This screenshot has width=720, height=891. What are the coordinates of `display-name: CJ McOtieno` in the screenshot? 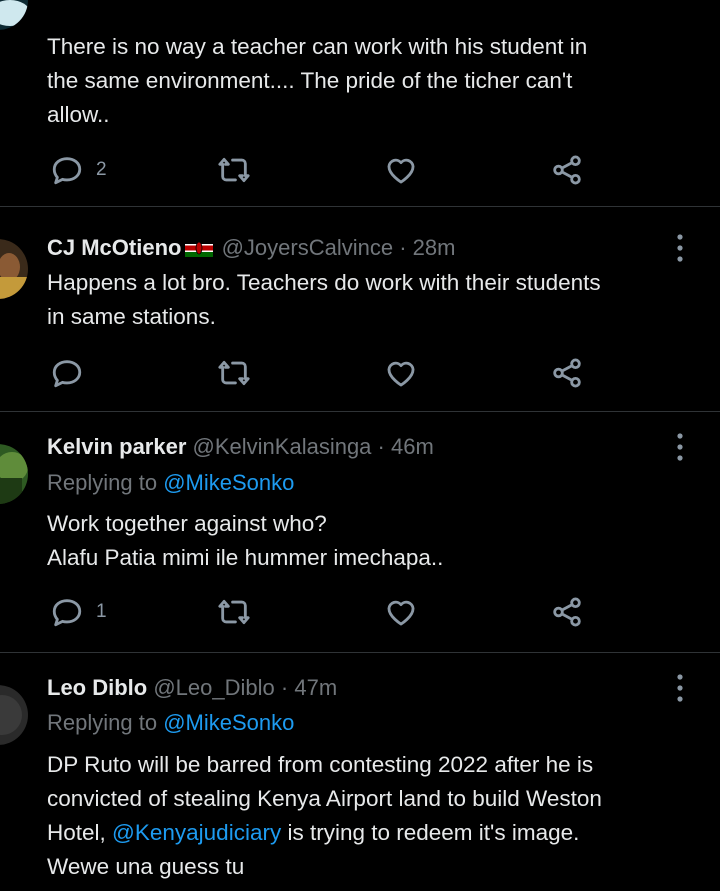 It's located at (114, 247).